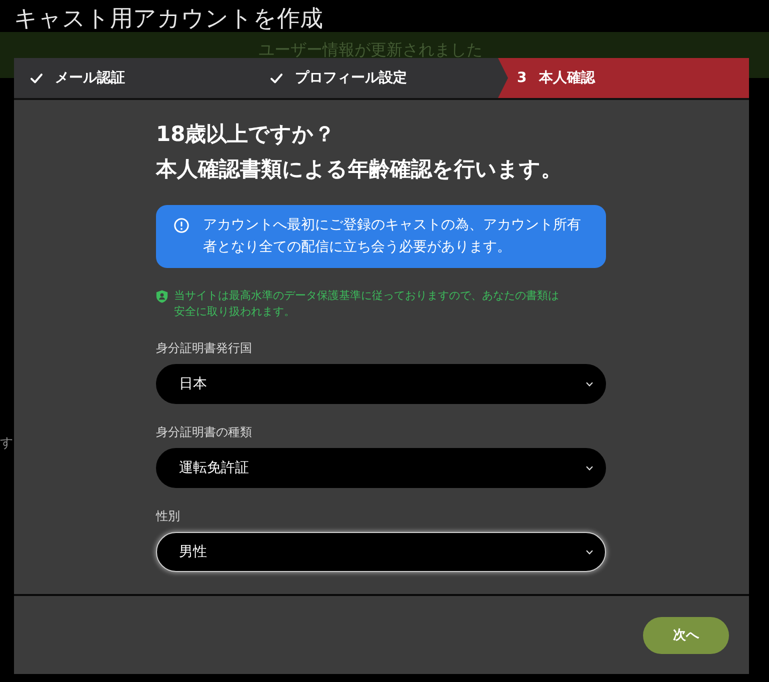 Image resolution: width=769 pixels, height=682 pixels. I want to click on security-note: 当サイトは最高水準のデータ保護基準に従っておりますので、あなたの書類は安全に取り扱われます。, so click(367, 304).